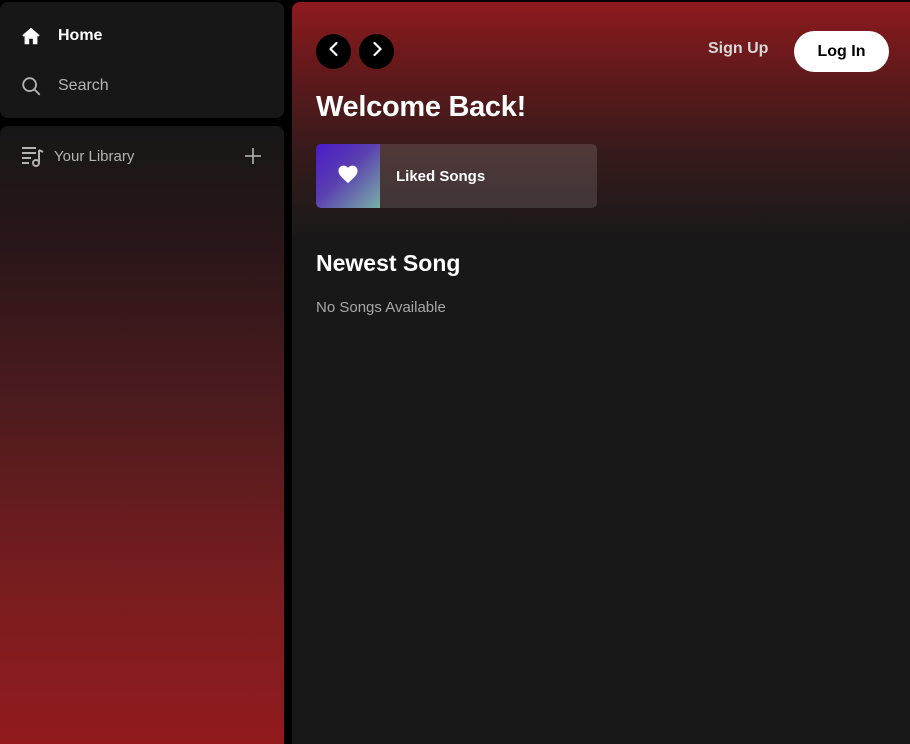 The image size is (910, 744). I want to click on library-label: Your Library, so click(94, 156).